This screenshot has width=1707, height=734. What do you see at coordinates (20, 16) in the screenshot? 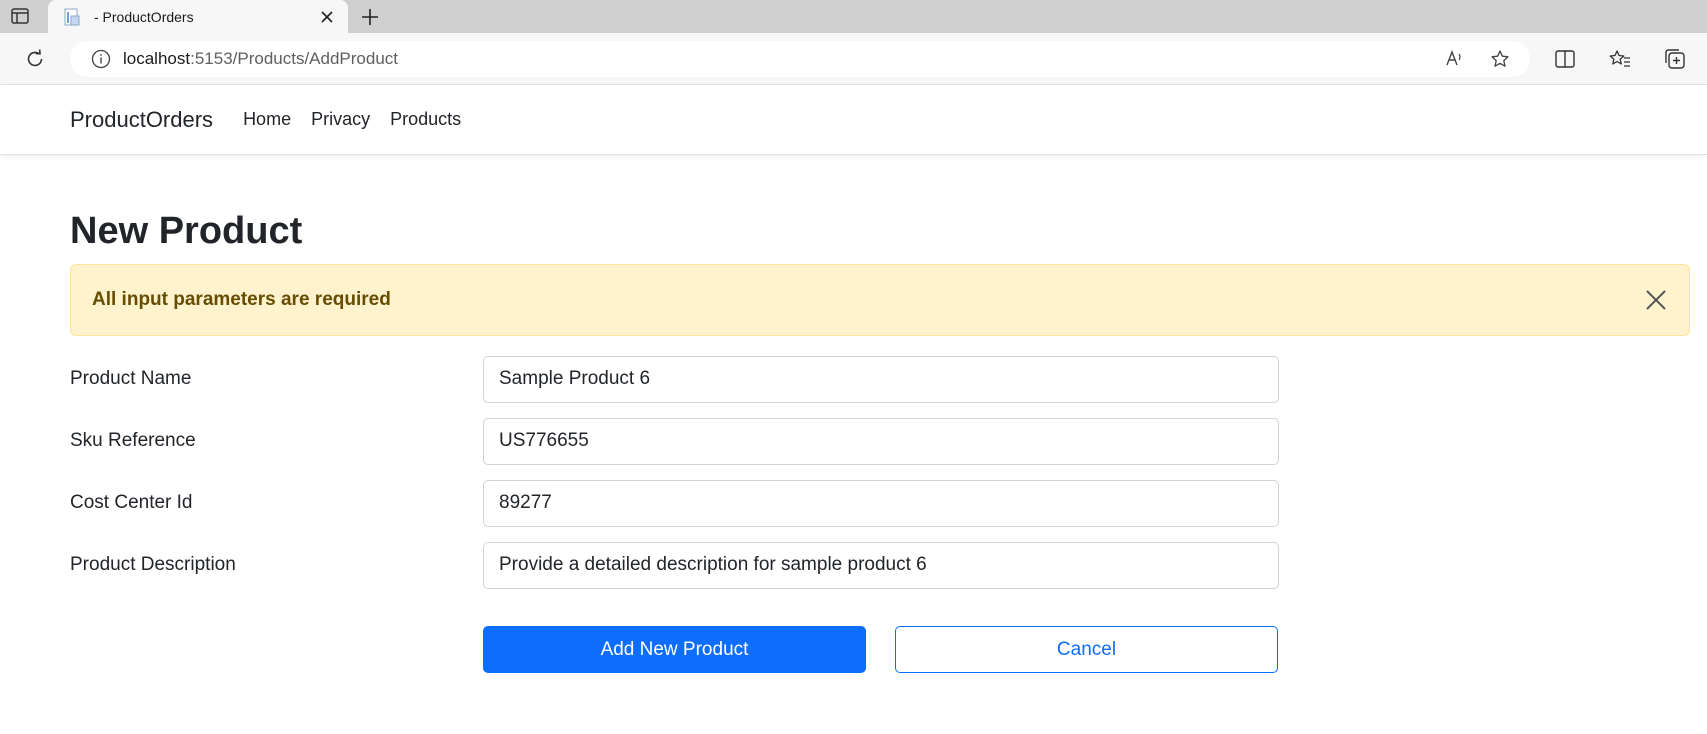
I see `tab-actions-icon` at bounding box center [20, 16].